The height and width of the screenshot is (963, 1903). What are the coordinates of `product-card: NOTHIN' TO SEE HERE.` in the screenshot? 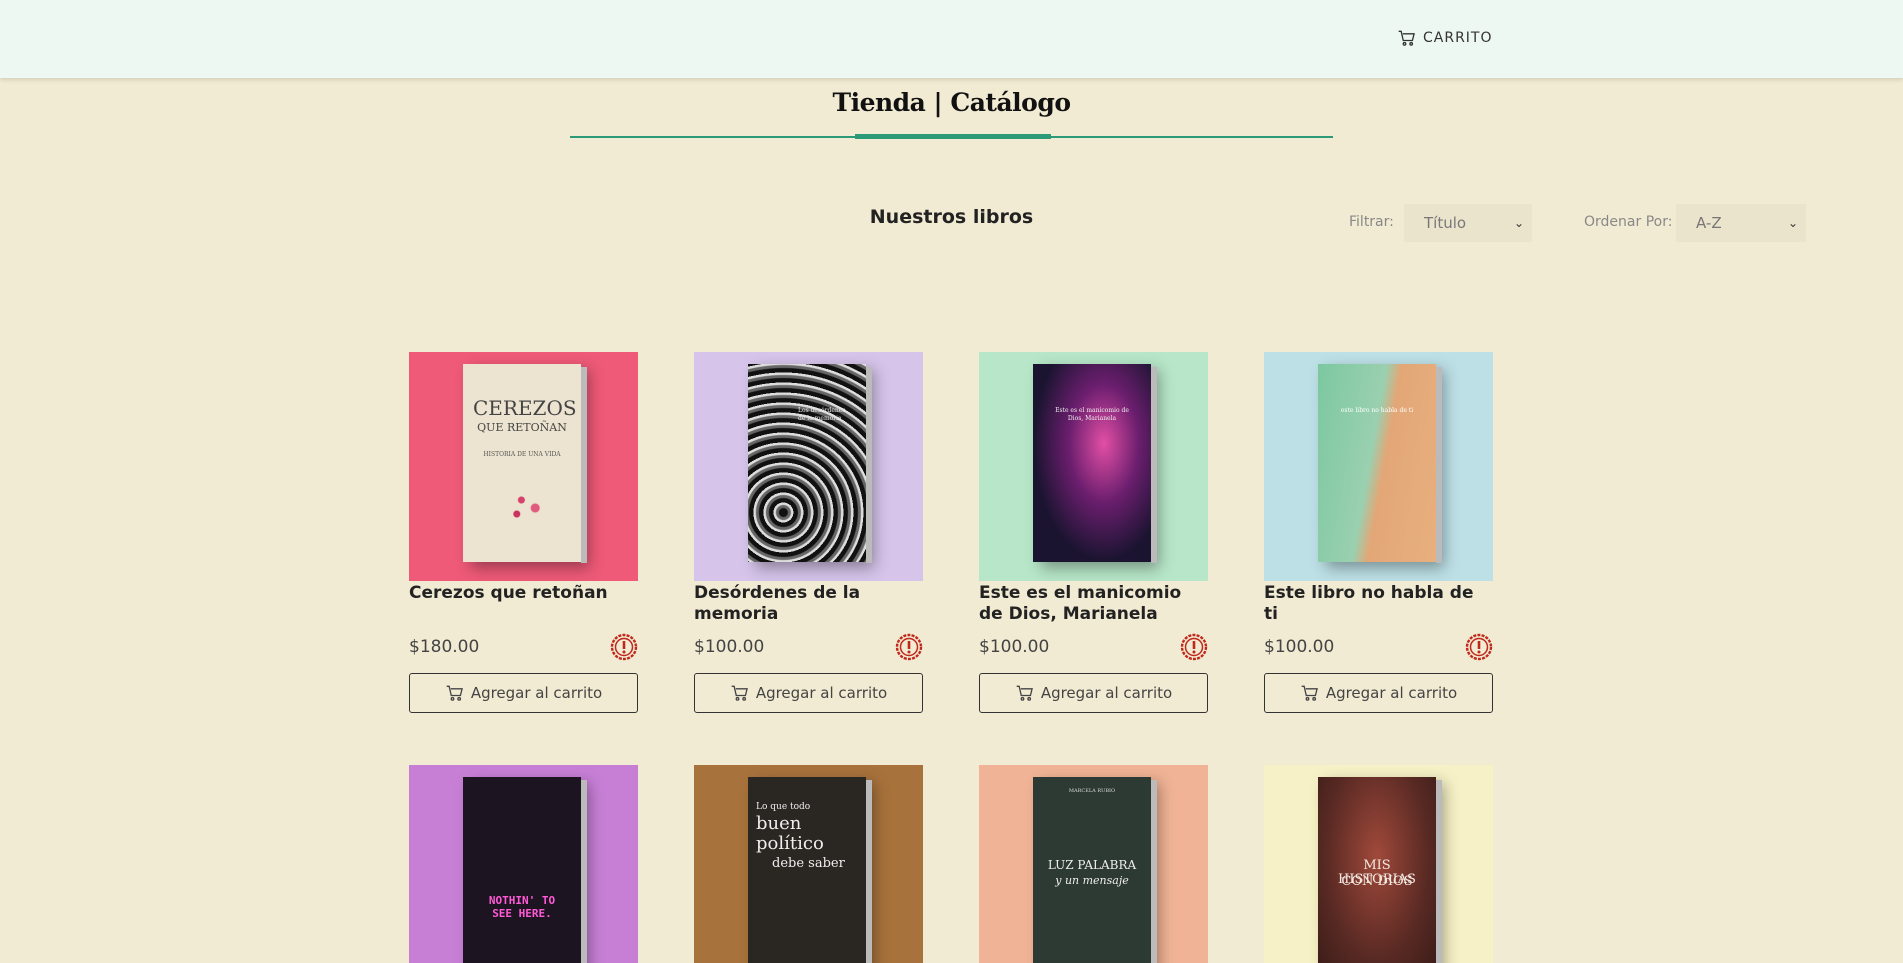 It's located at (523, 864).